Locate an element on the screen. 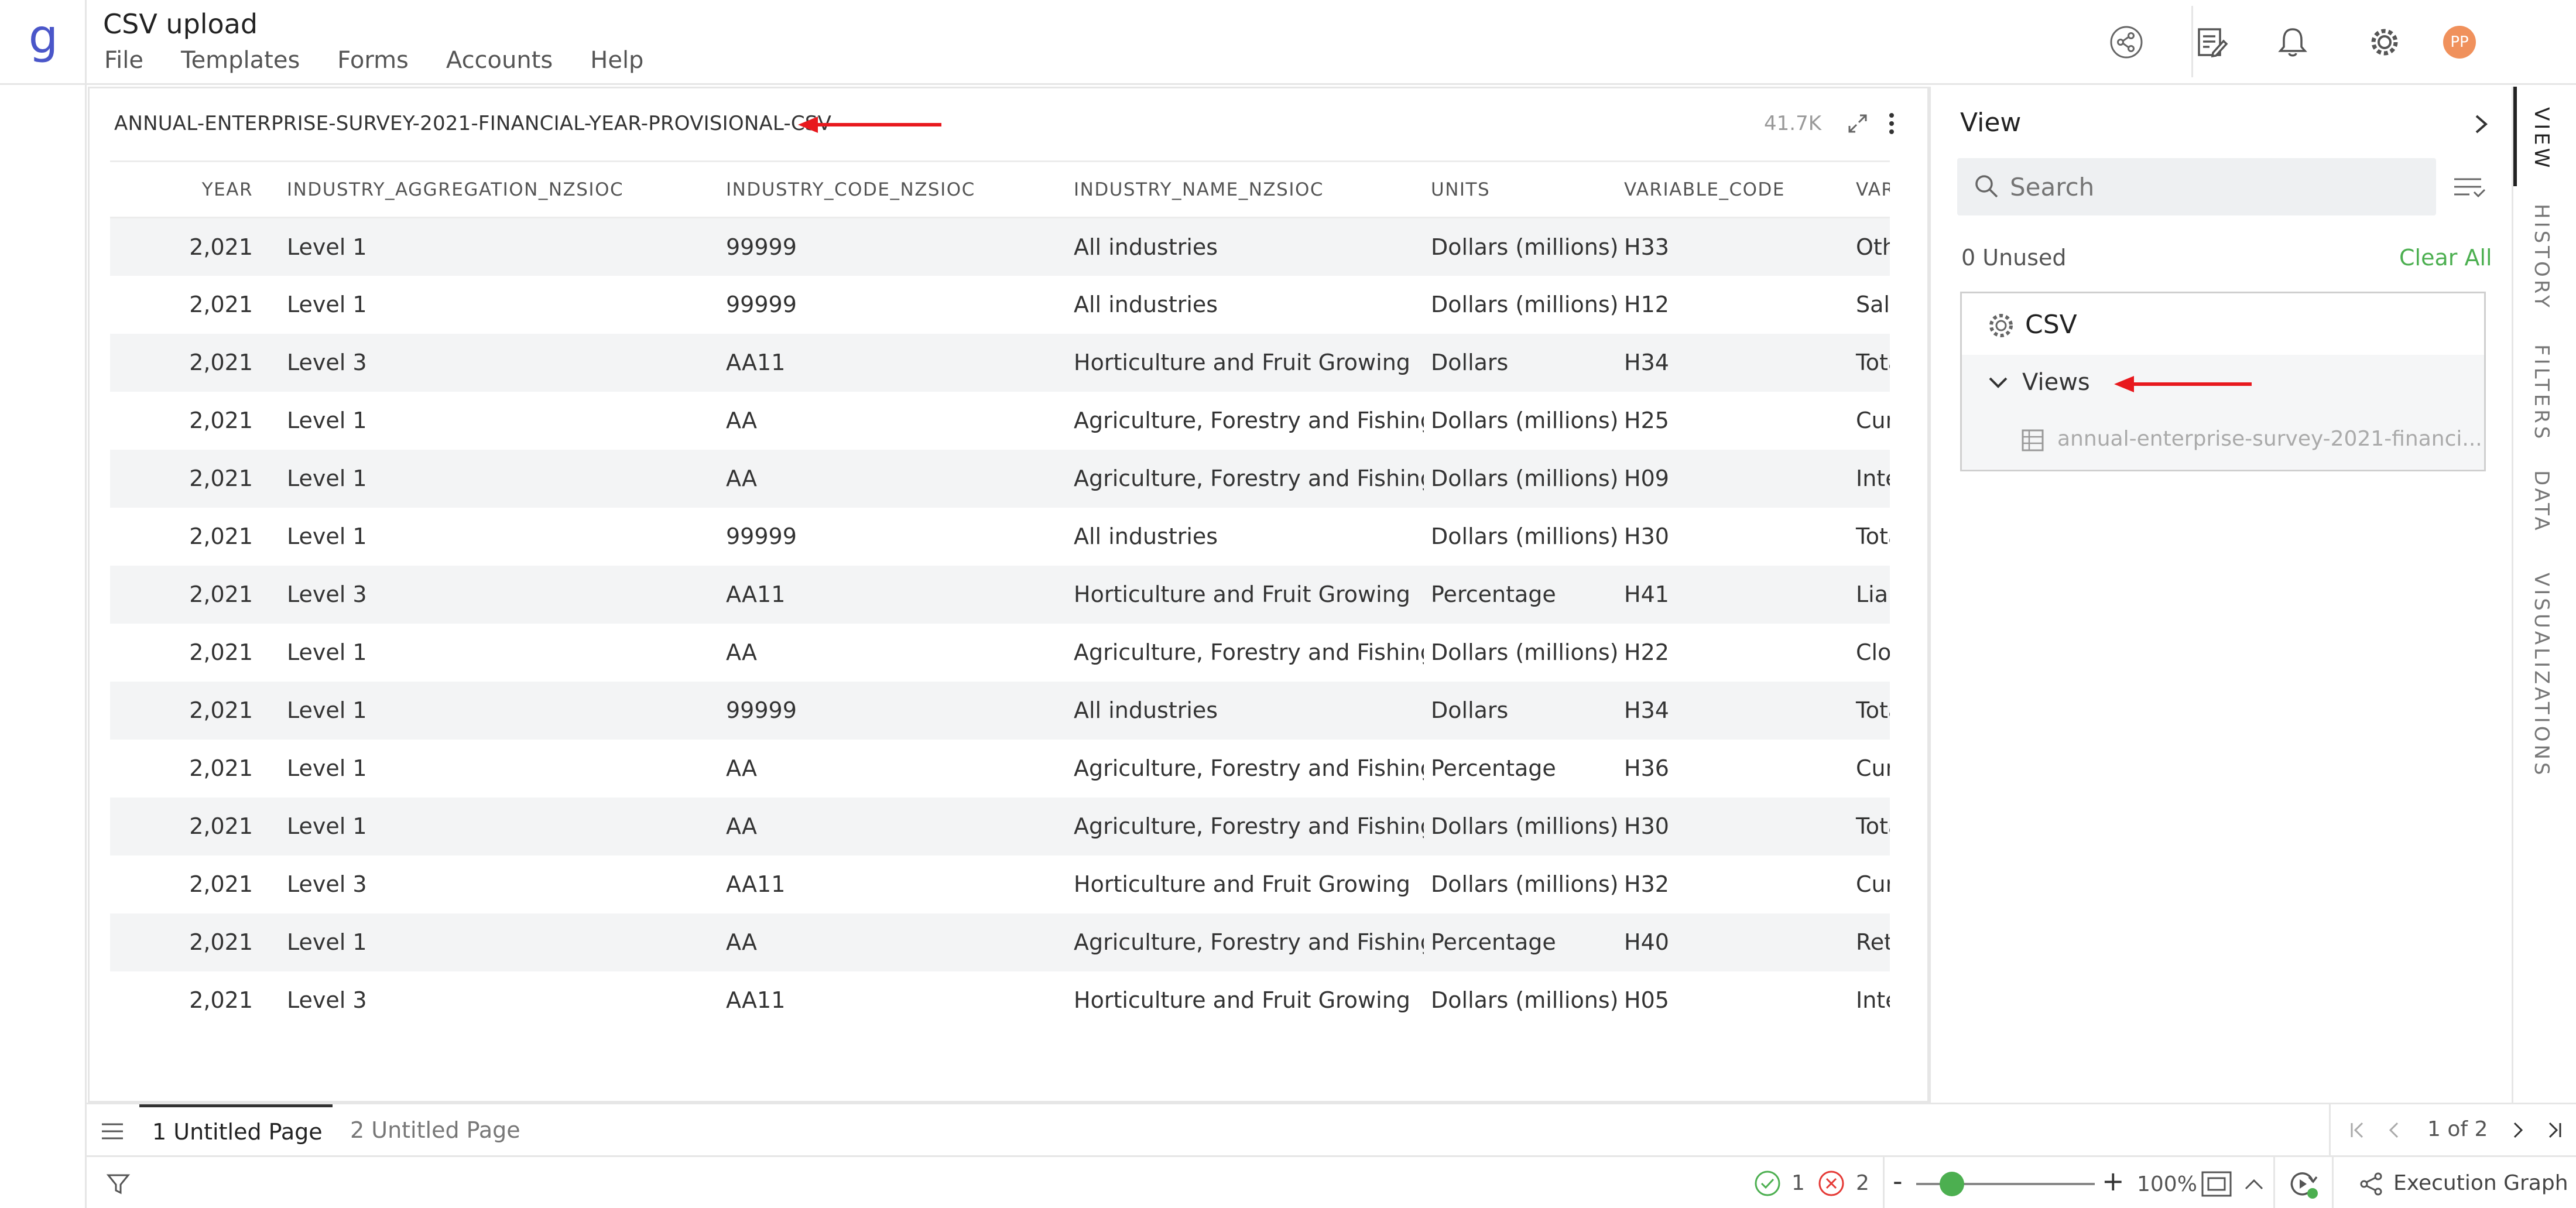 The width and height of the screenshot is (2576, 1208). cell-variable-name: Current is located at coordinates (1873, 421).